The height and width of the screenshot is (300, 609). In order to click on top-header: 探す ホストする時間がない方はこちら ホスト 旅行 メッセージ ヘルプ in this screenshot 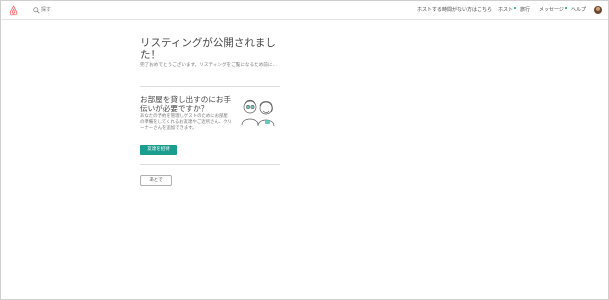, I will do `click(304, 10)`.